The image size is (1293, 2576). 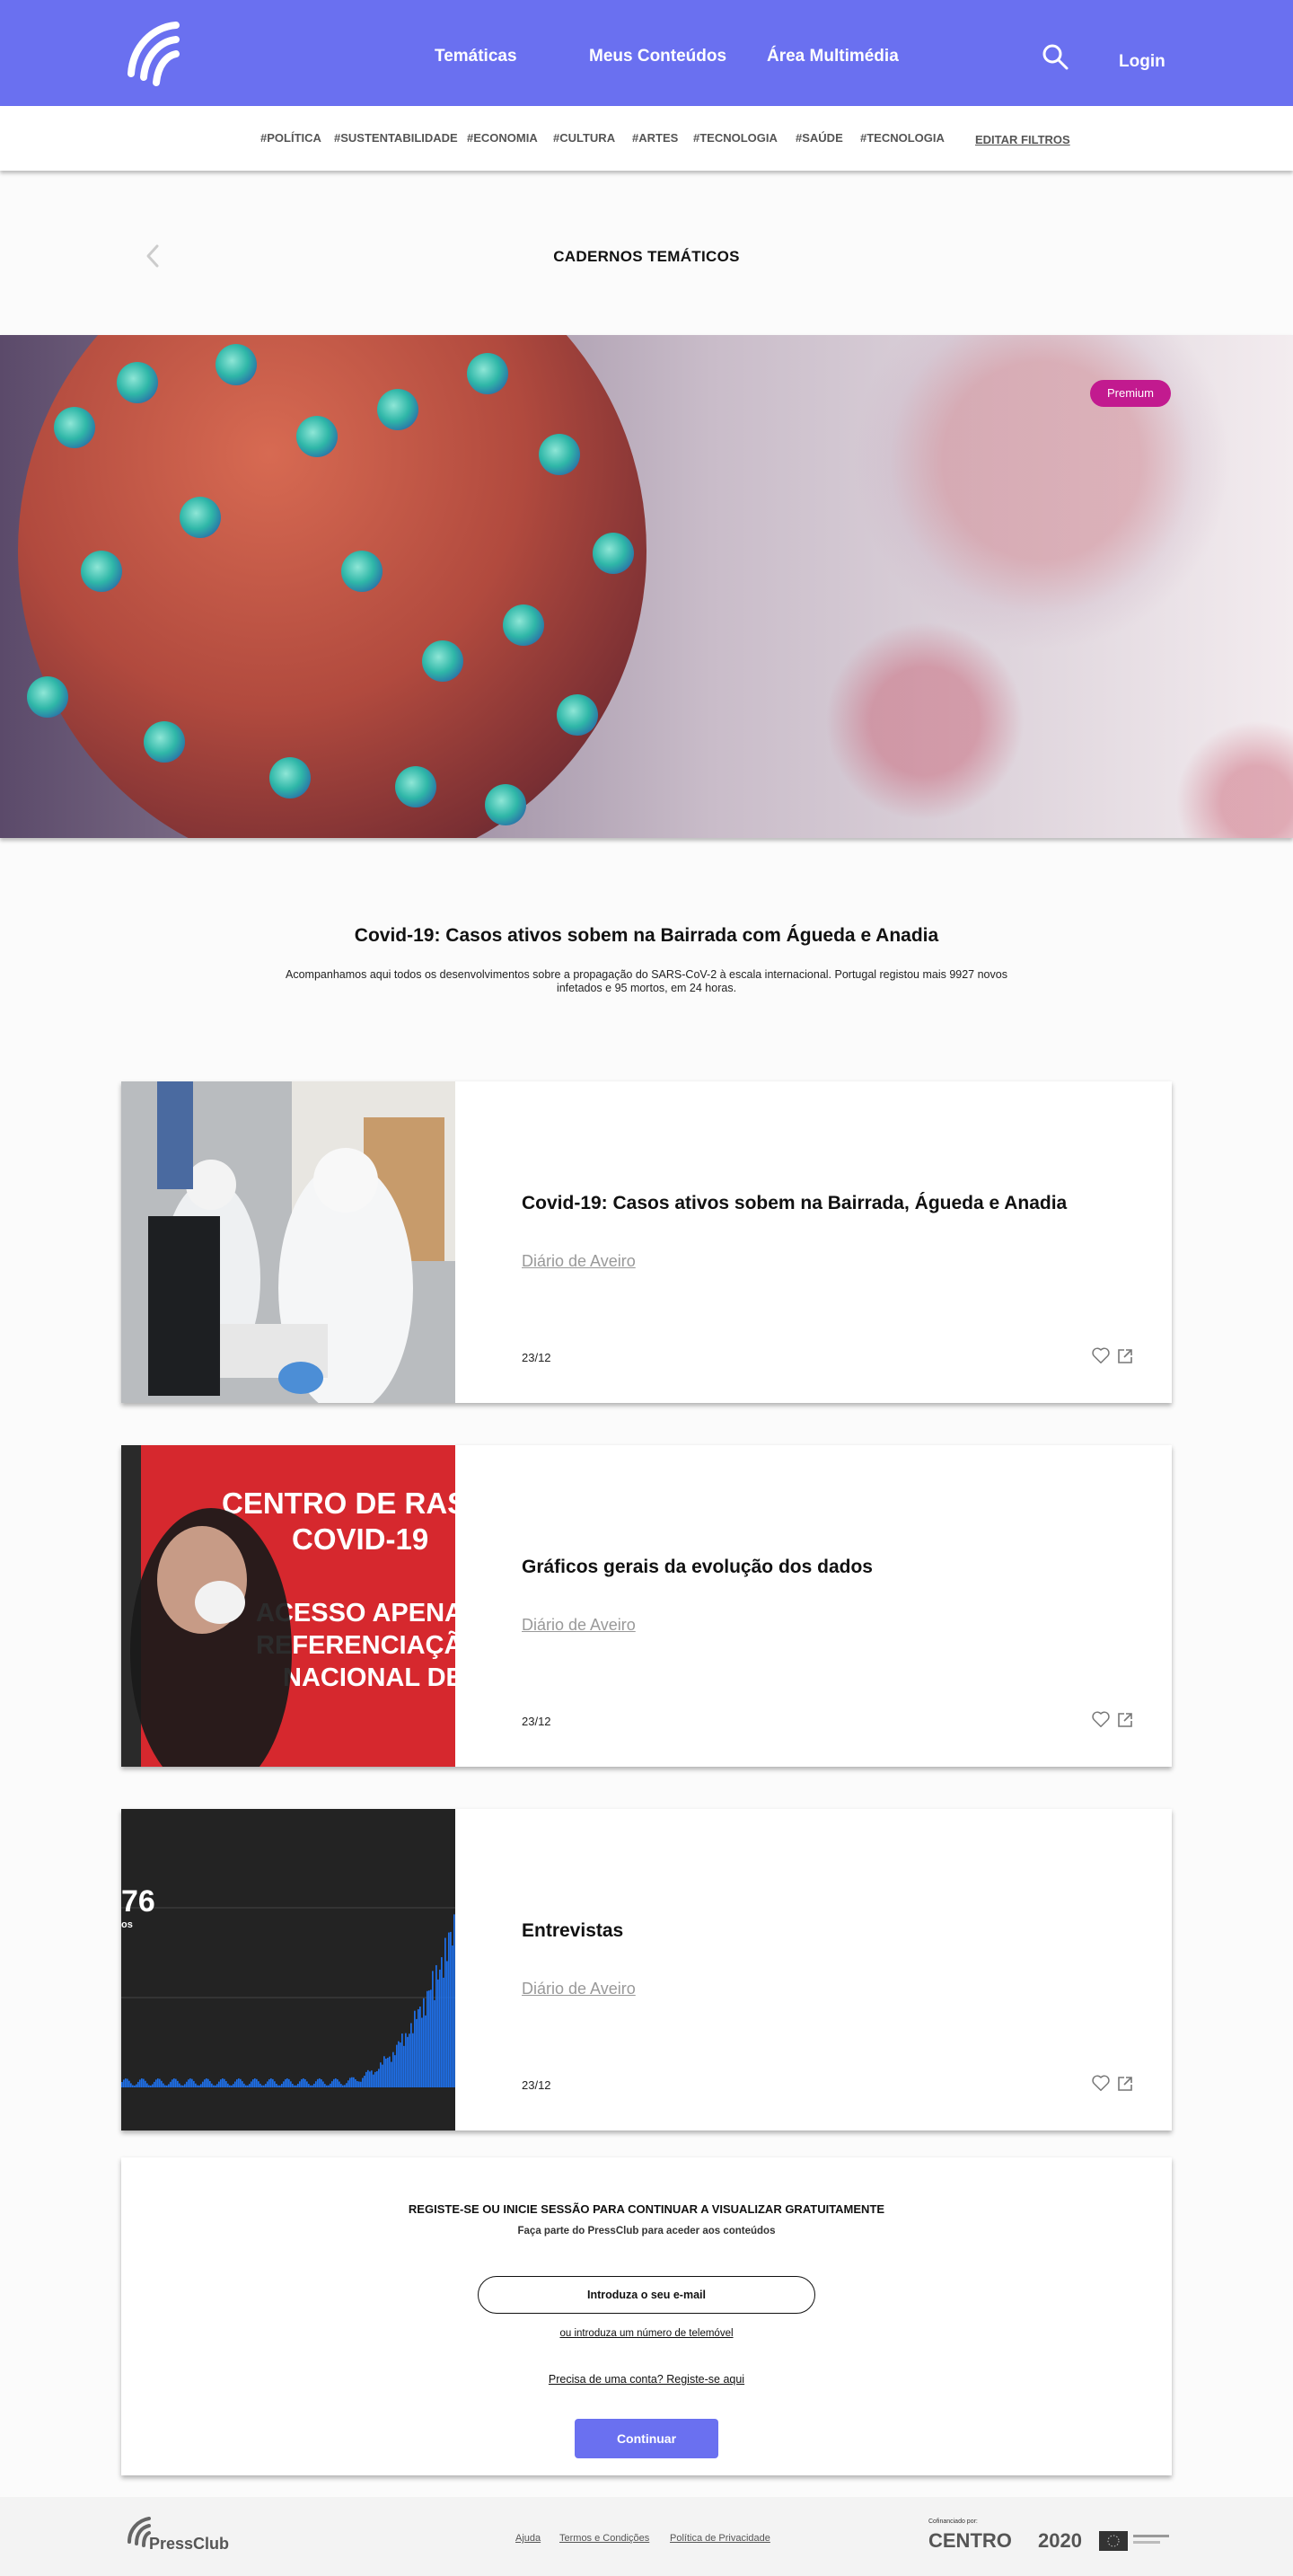 I want to click on pressclub-logo, so click(x=154, y=56).